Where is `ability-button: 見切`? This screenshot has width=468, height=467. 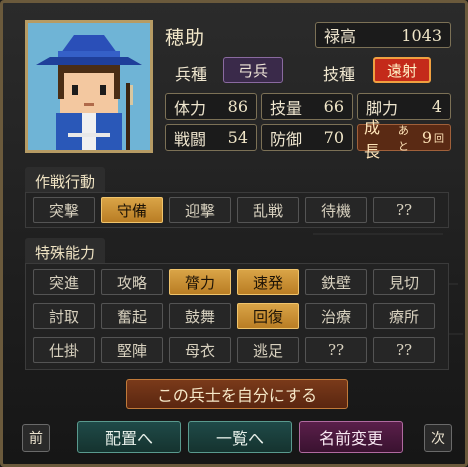
ability-button: 見切 is located at coordinates (404, 282).